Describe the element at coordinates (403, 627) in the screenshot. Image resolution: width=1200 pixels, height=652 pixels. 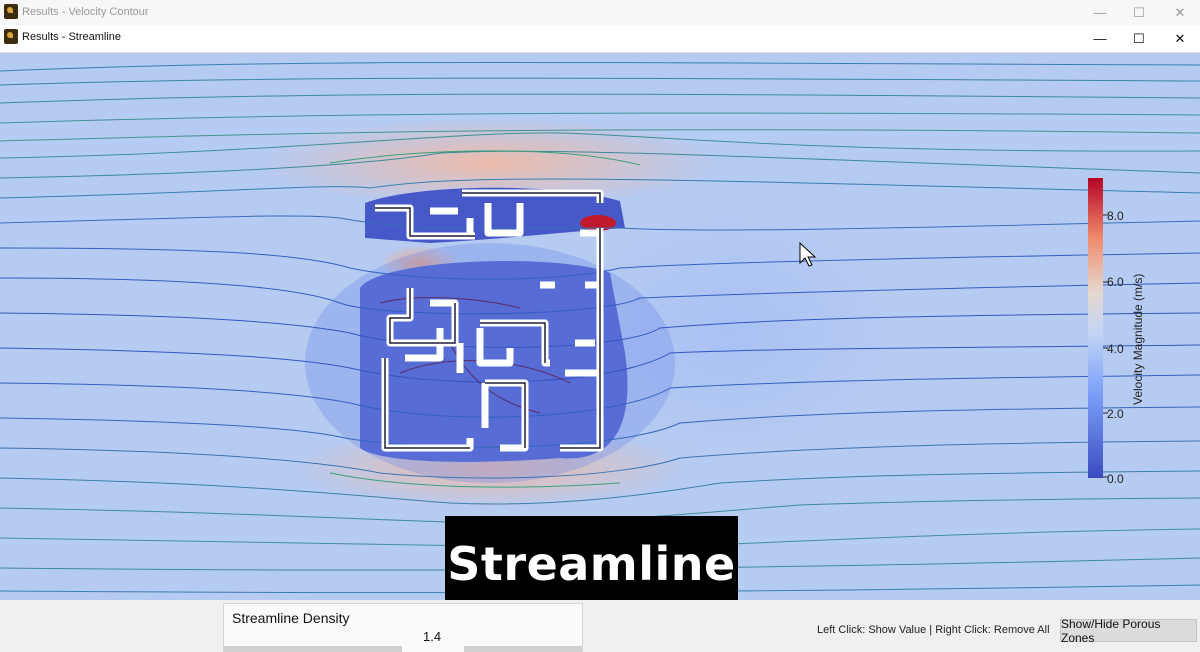
I see `streamline-density-panel: Streamline Density 1.4` at that location.